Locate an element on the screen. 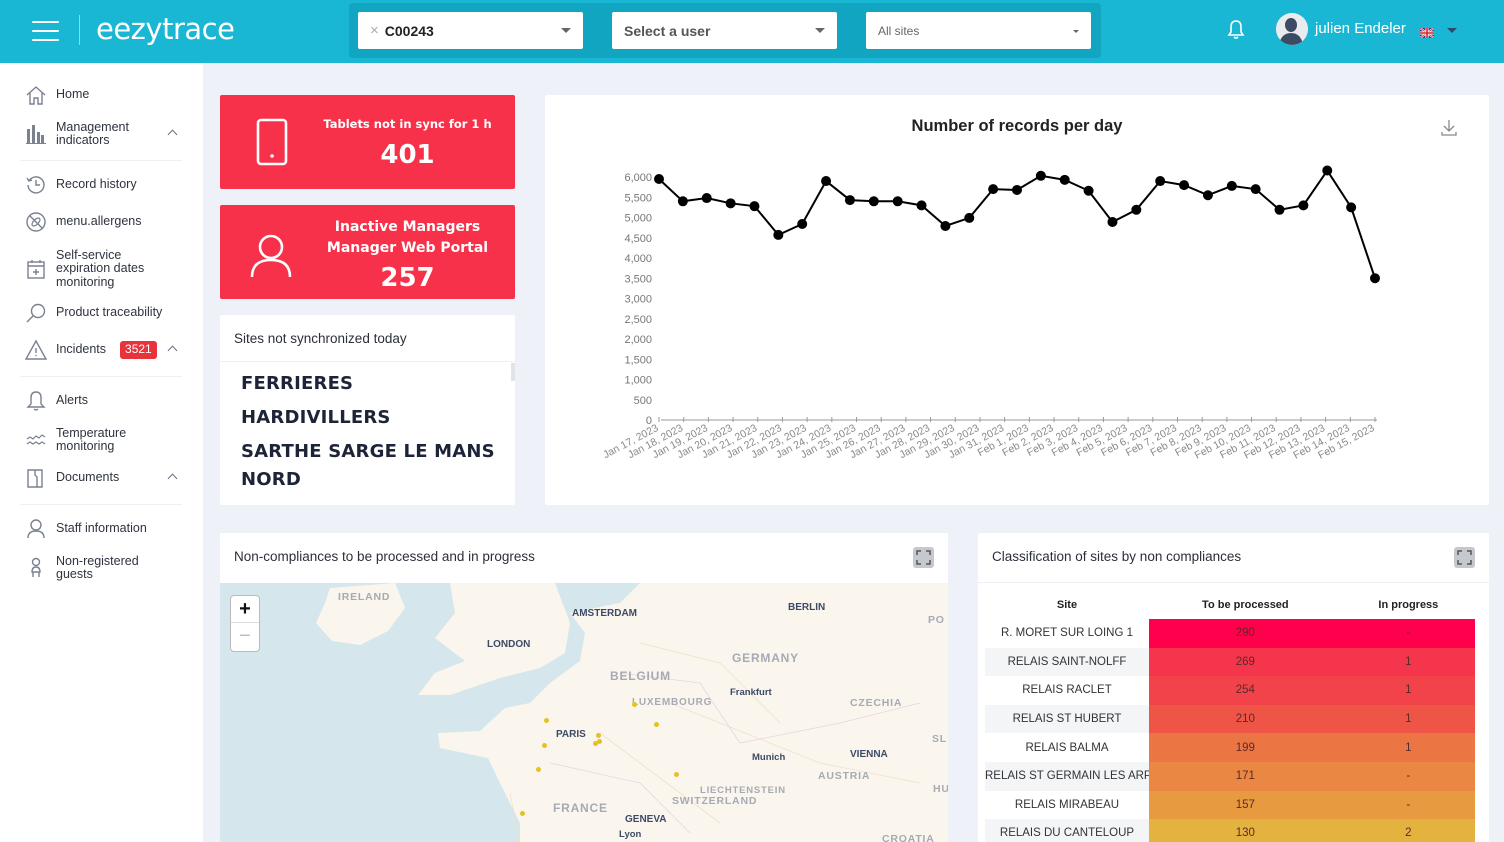  kpi-tablets-not-synced: Tablets not in sync for 1 h 401 is located at coordinates (367, 142).